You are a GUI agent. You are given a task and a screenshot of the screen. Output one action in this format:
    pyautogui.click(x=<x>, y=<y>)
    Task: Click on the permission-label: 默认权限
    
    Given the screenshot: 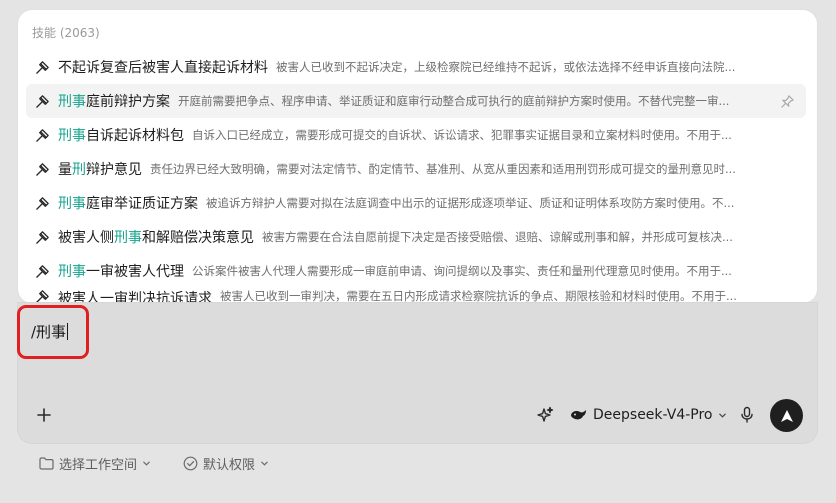 What is the action you would take?
    pyautogui.click(x=229, y=465)
    